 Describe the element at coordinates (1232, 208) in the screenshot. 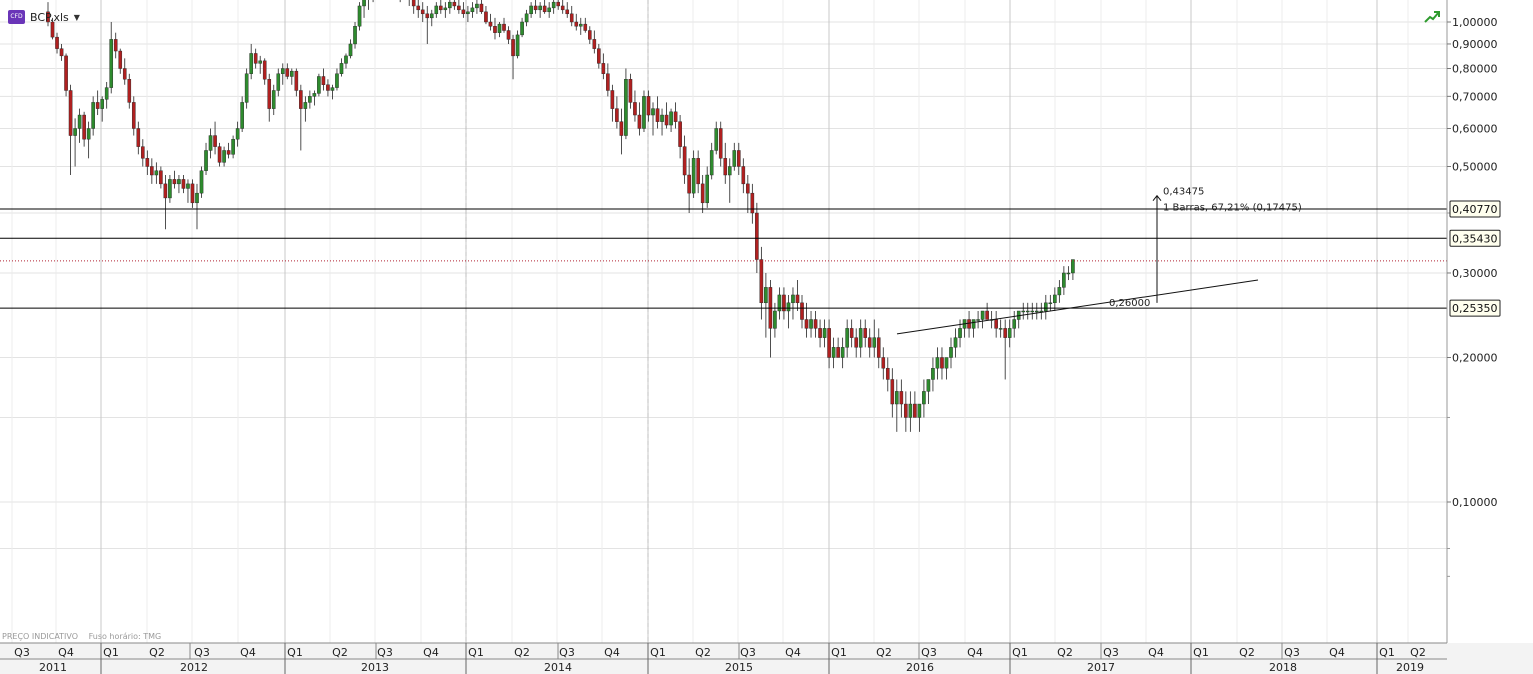

I see `measure-info-label: 1 Barras, 67,21% (0,17475)` at that location.